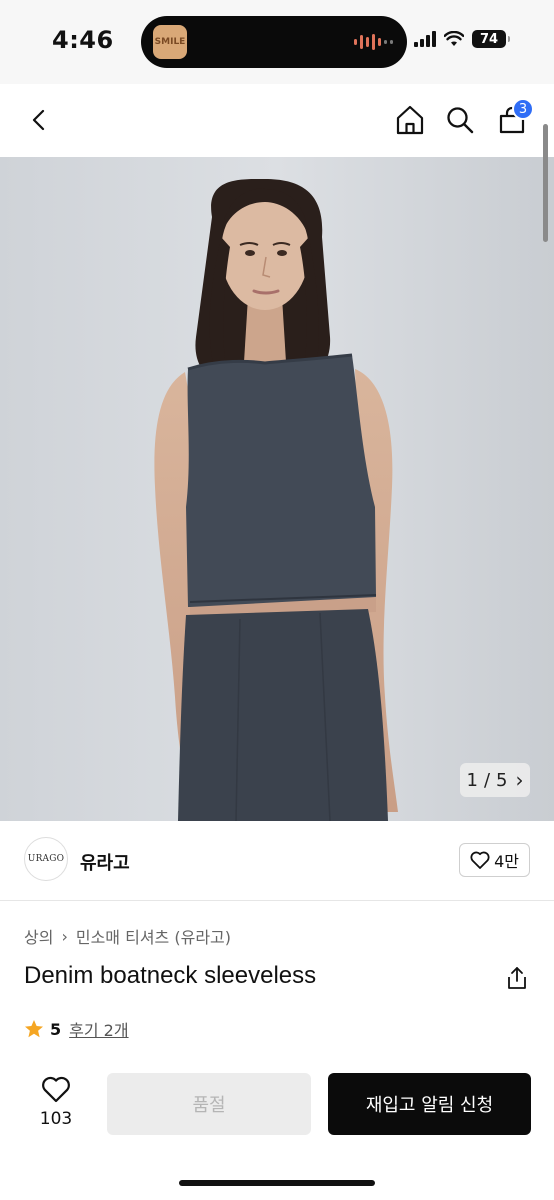 The image size is (554, 1200). What do you see at coordinates (105, 862) in the screenshot?
I see `brand-name: 유라고` at bounding box center [105, 862].